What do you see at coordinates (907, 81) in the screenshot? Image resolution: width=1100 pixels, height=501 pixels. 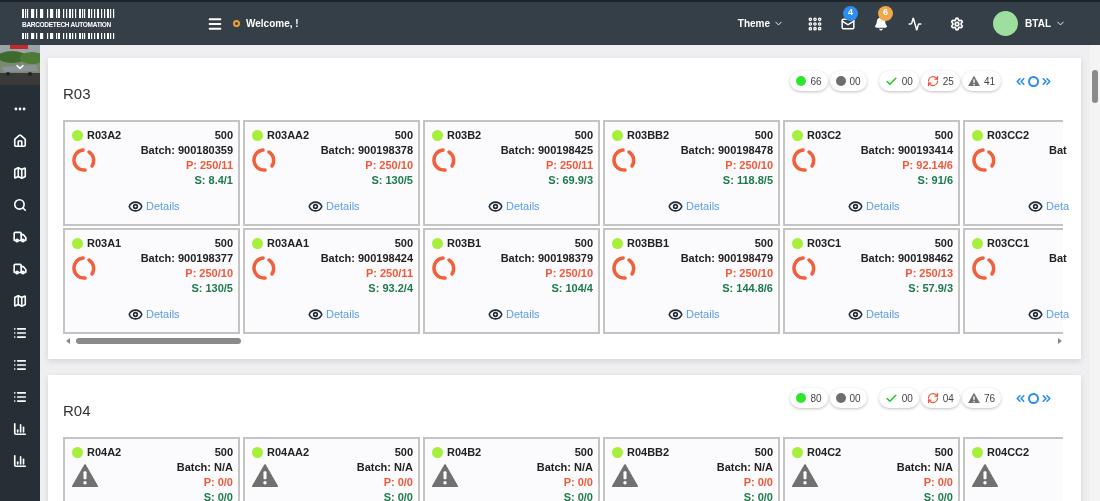 I see `stat-count: 00` at bounding box center [907, 81].